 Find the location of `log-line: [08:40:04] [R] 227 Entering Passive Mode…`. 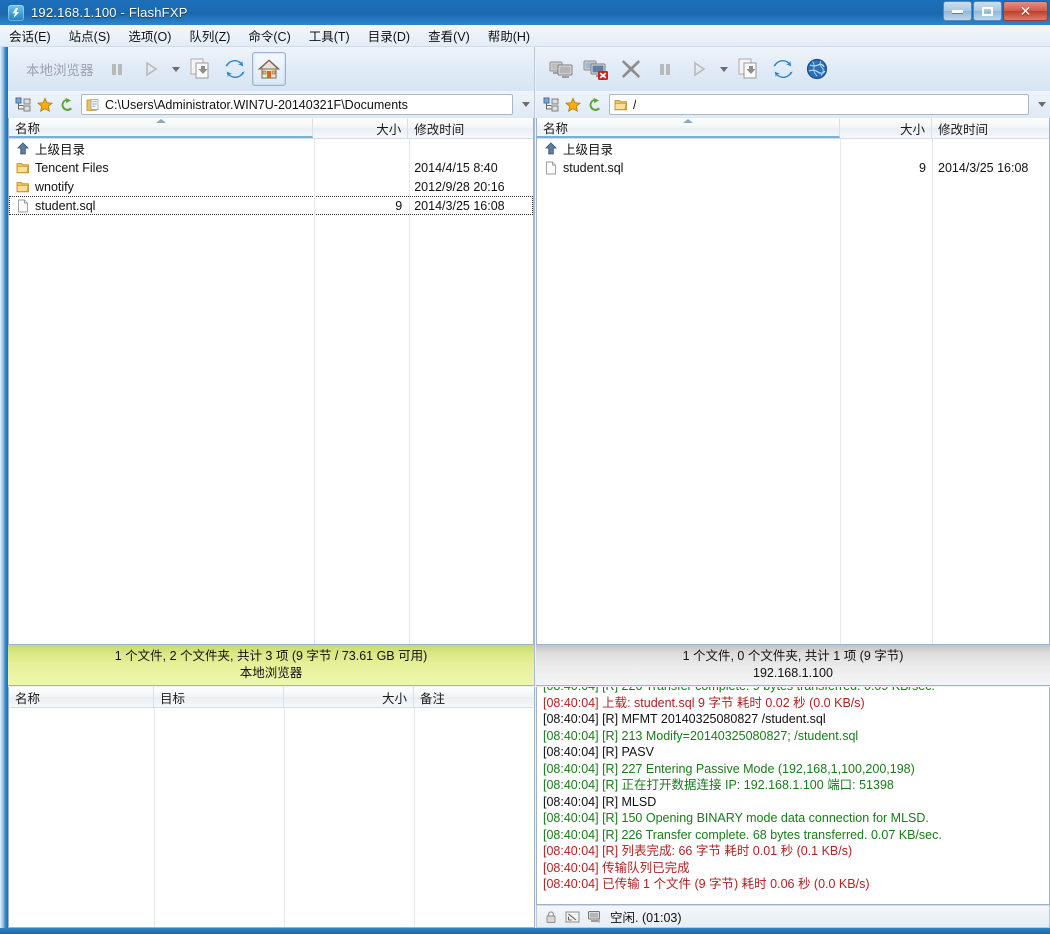

log-line: [08:40:04] [R] 227 Entering Passive Mode… is located at coordinates (729, 768).